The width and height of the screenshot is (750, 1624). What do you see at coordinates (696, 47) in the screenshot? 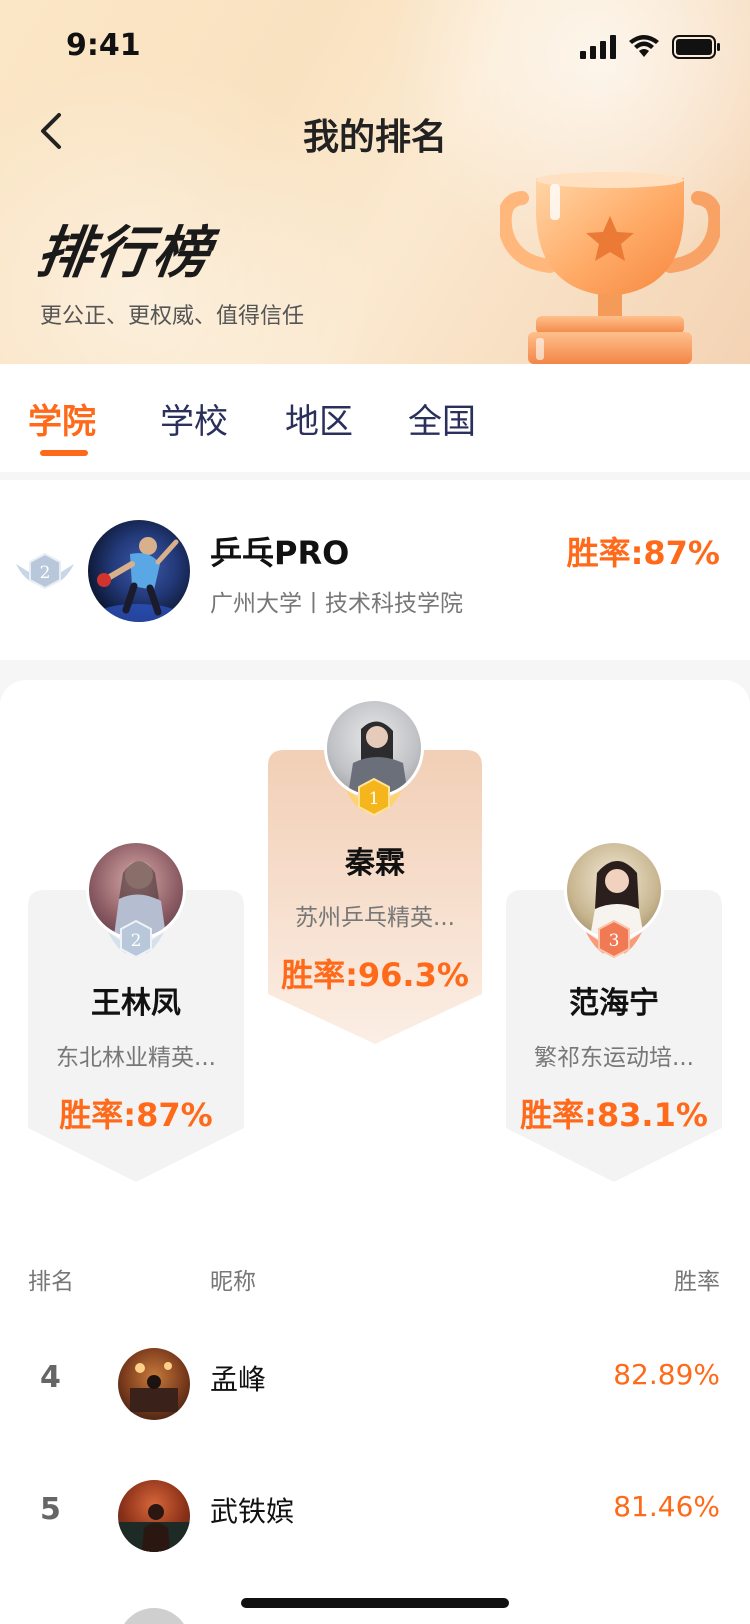
I see `battery-icon` at bounding box center [696, 47].